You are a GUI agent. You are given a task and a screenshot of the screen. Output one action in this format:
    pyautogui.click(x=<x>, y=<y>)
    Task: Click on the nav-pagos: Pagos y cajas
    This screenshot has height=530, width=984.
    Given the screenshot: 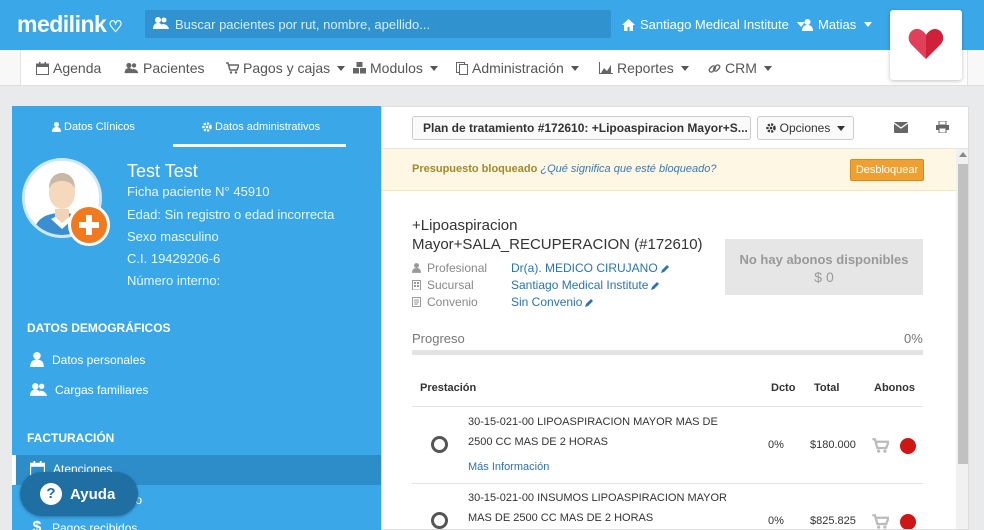 What is the action you would take?
    pyautogui.click(x=286, y=68)
    